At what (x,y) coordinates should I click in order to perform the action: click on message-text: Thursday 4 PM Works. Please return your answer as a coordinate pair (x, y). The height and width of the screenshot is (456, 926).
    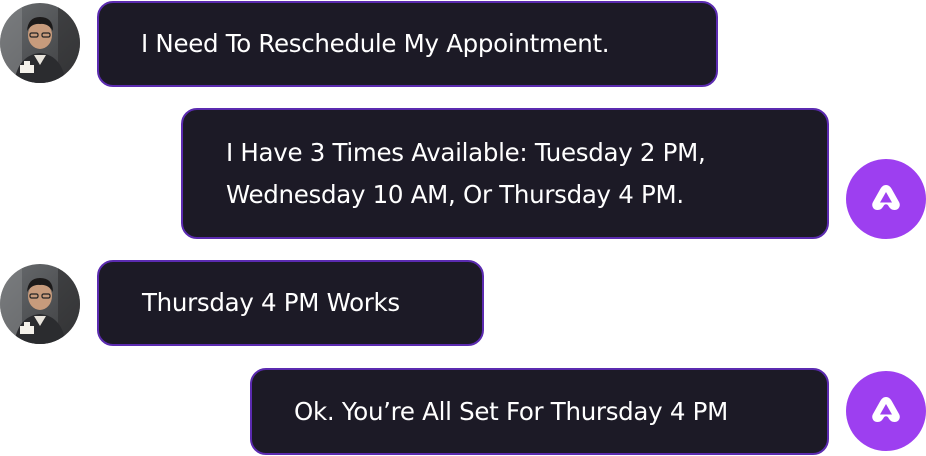
    Looking at the image, I should click on (271, 302).